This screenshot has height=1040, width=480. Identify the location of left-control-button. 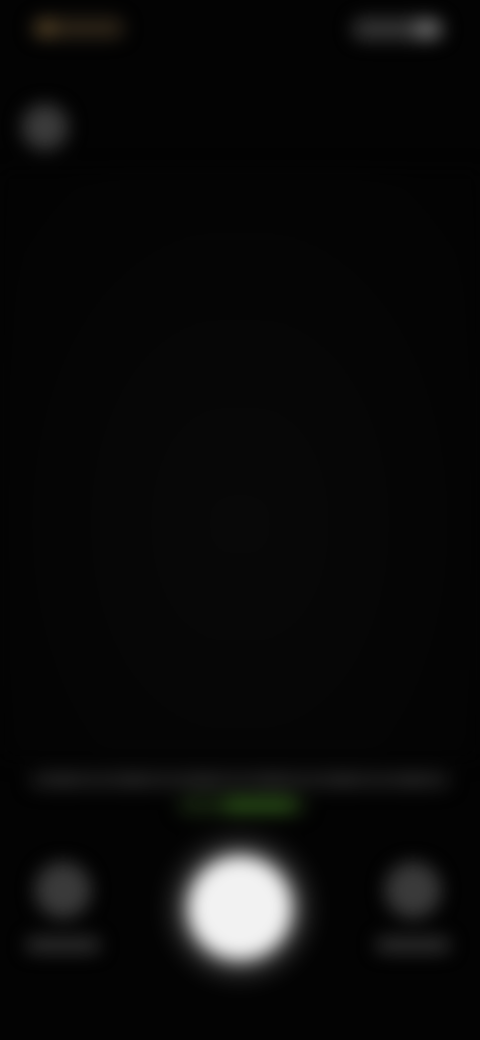
(63, 922).